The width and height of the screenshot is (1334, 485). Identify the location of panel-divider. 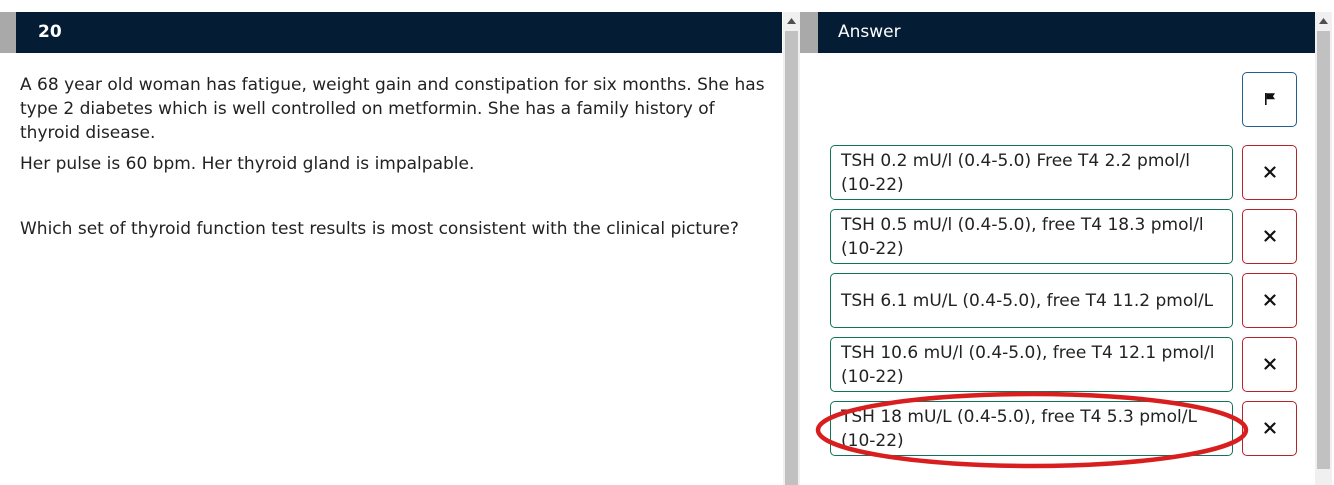
(809, 32).